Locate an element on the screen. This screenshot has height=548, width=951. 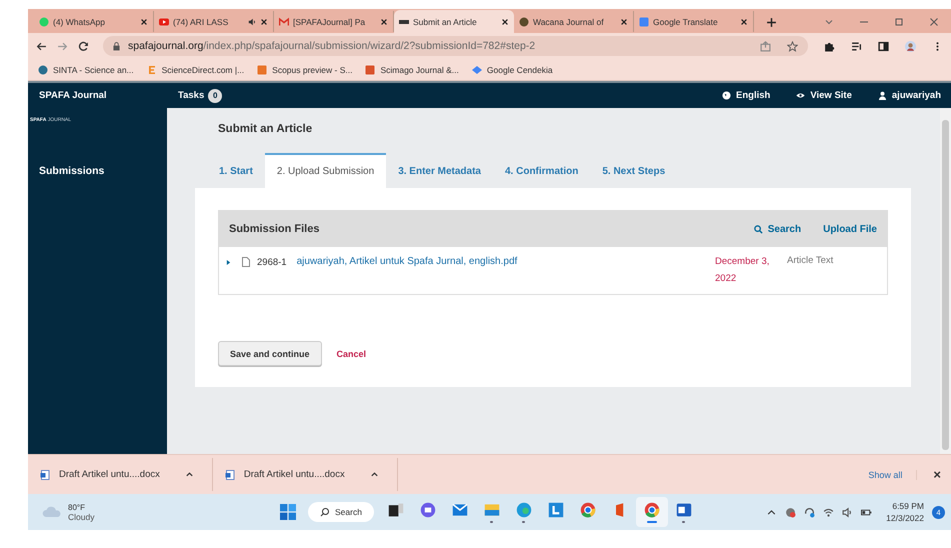
url-text: spafajournal.org/index.php/spafajournal/submission/wizard/2?submissionId=782#step-2 is located at coordinates (332, 46).